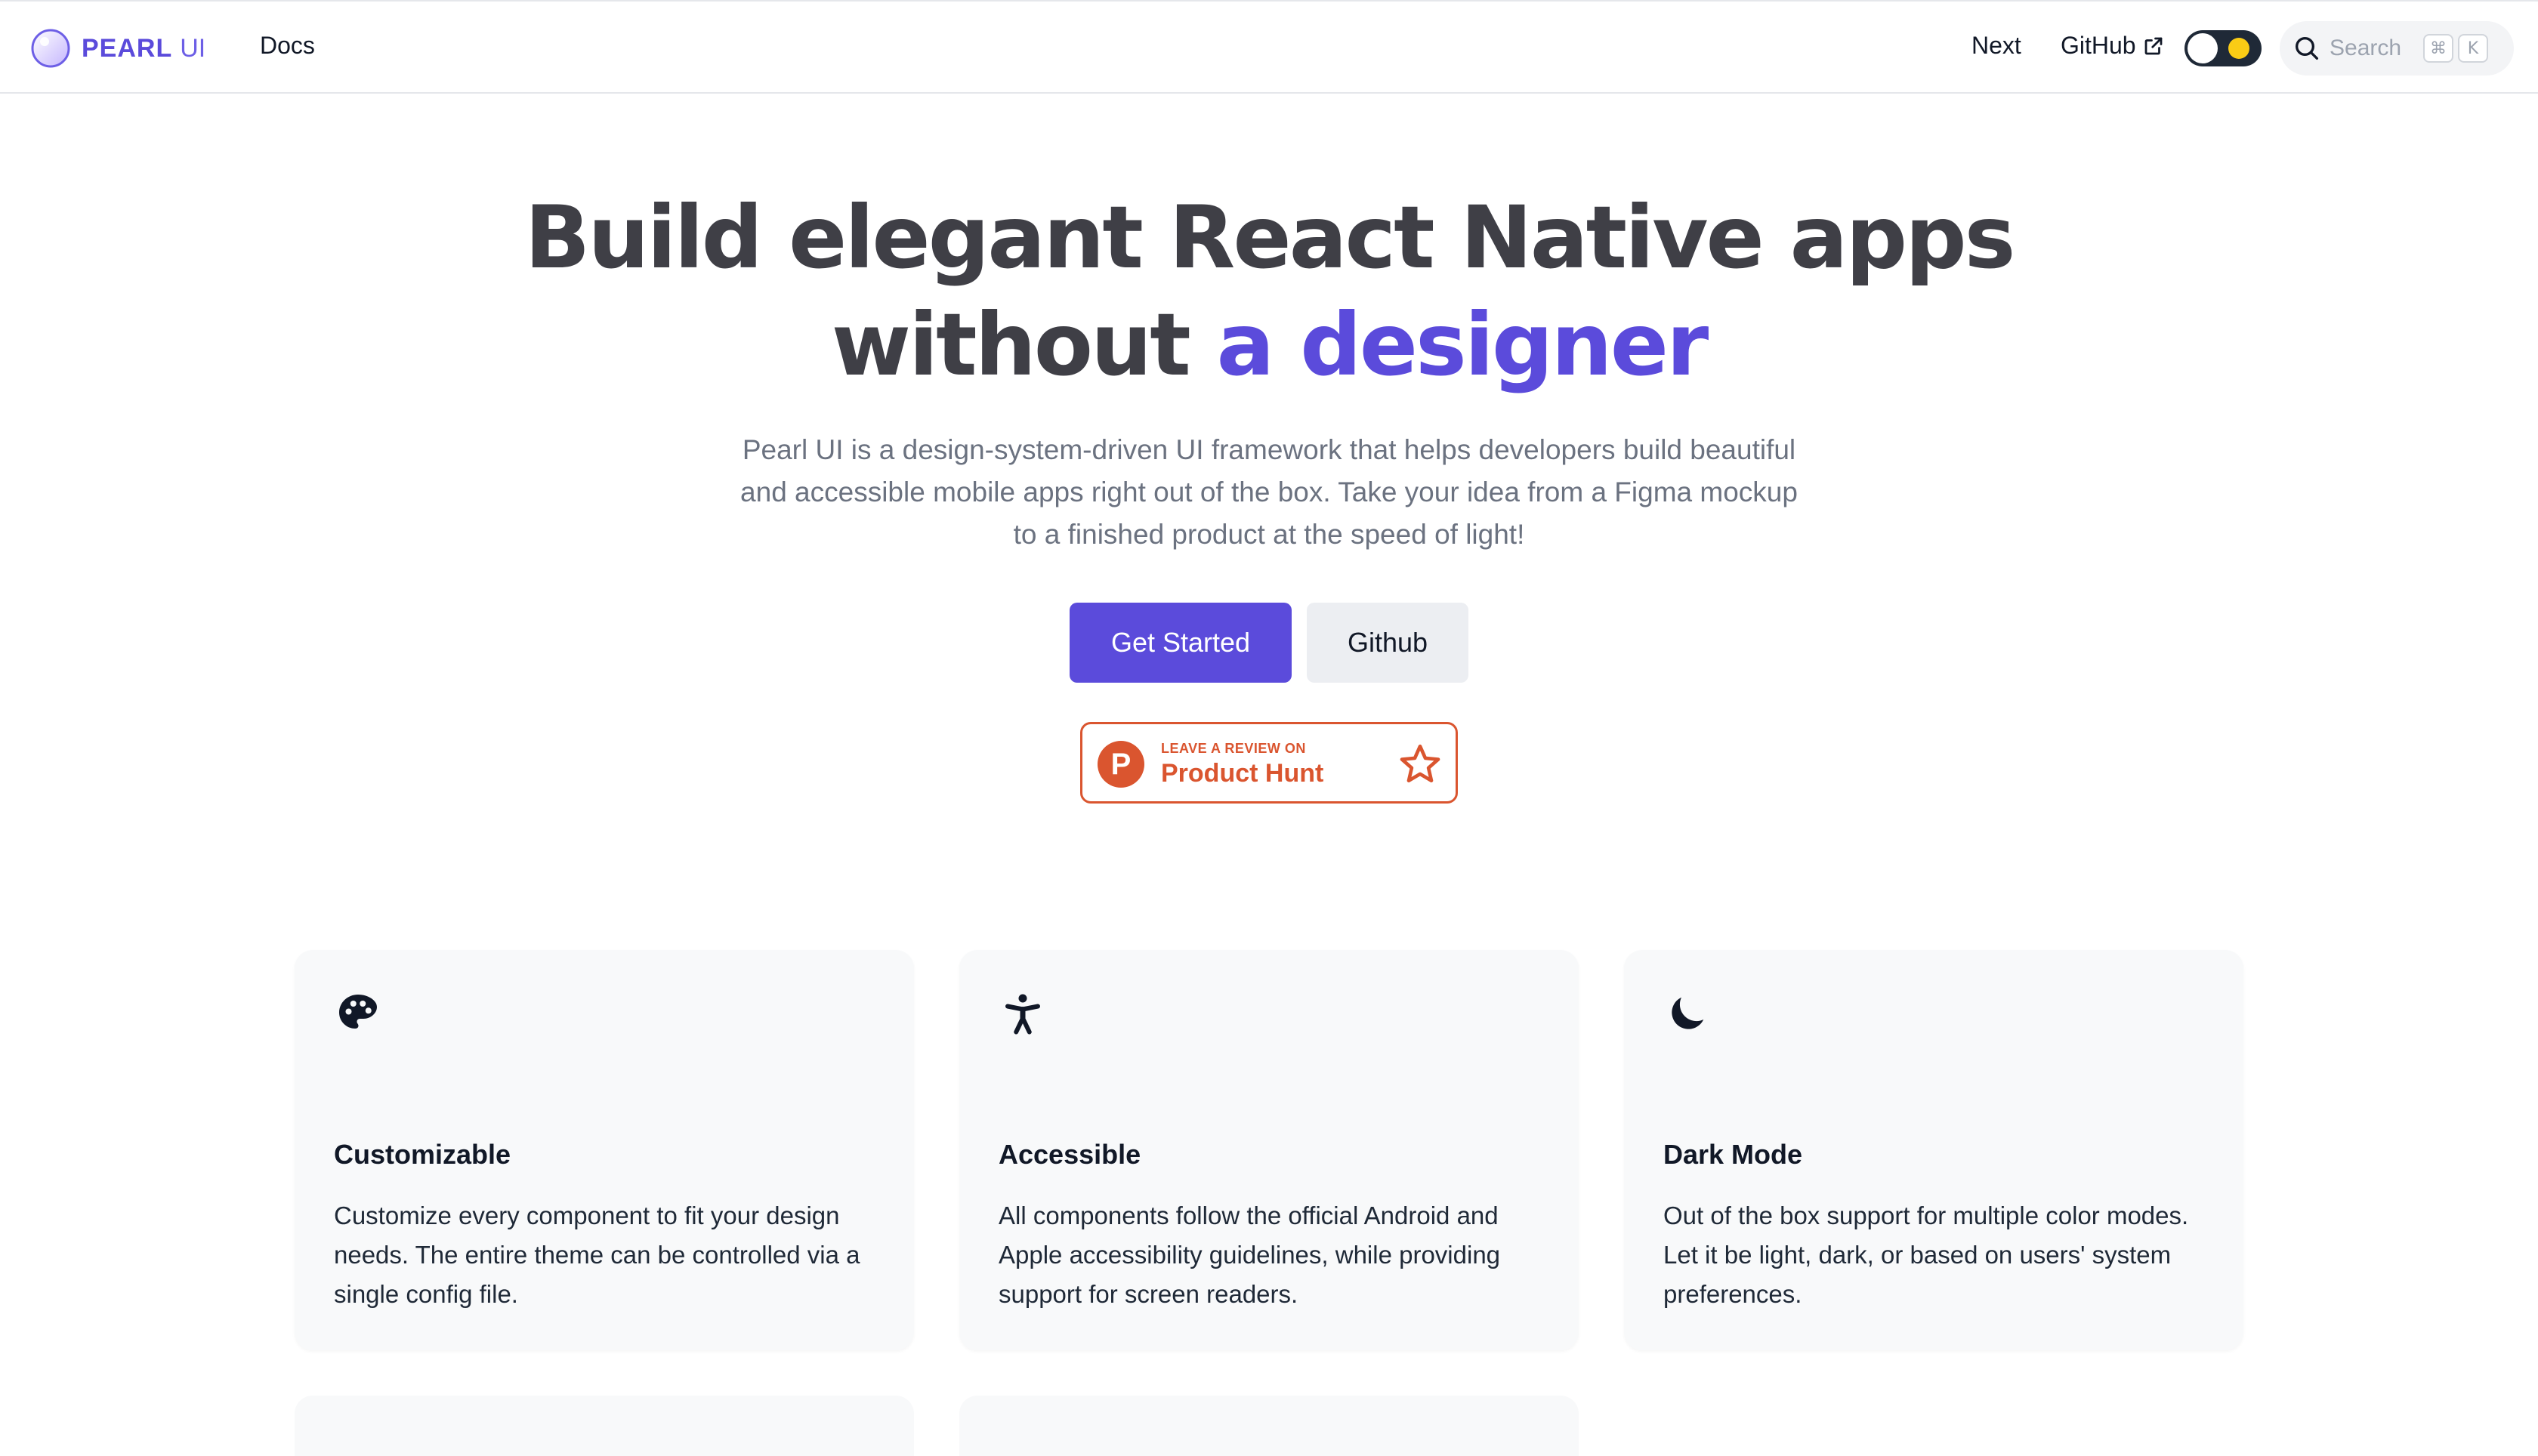  What do you see at coordinates (1242, 773) in the screenshot?
I see `product-hunt-big-text: Product Hunt` at bounding box center [1242, 773].